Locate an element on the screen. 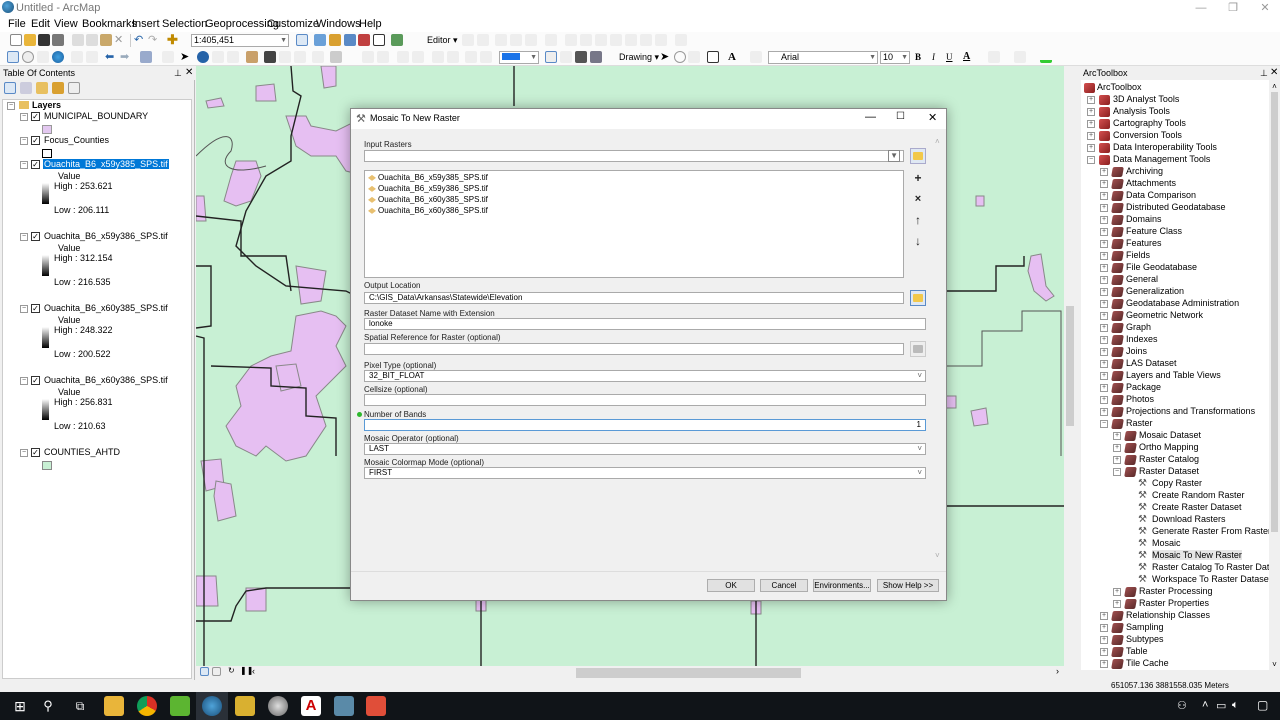  arctoolbox-item: Download Rasters is located at coordinates (1189, 519).